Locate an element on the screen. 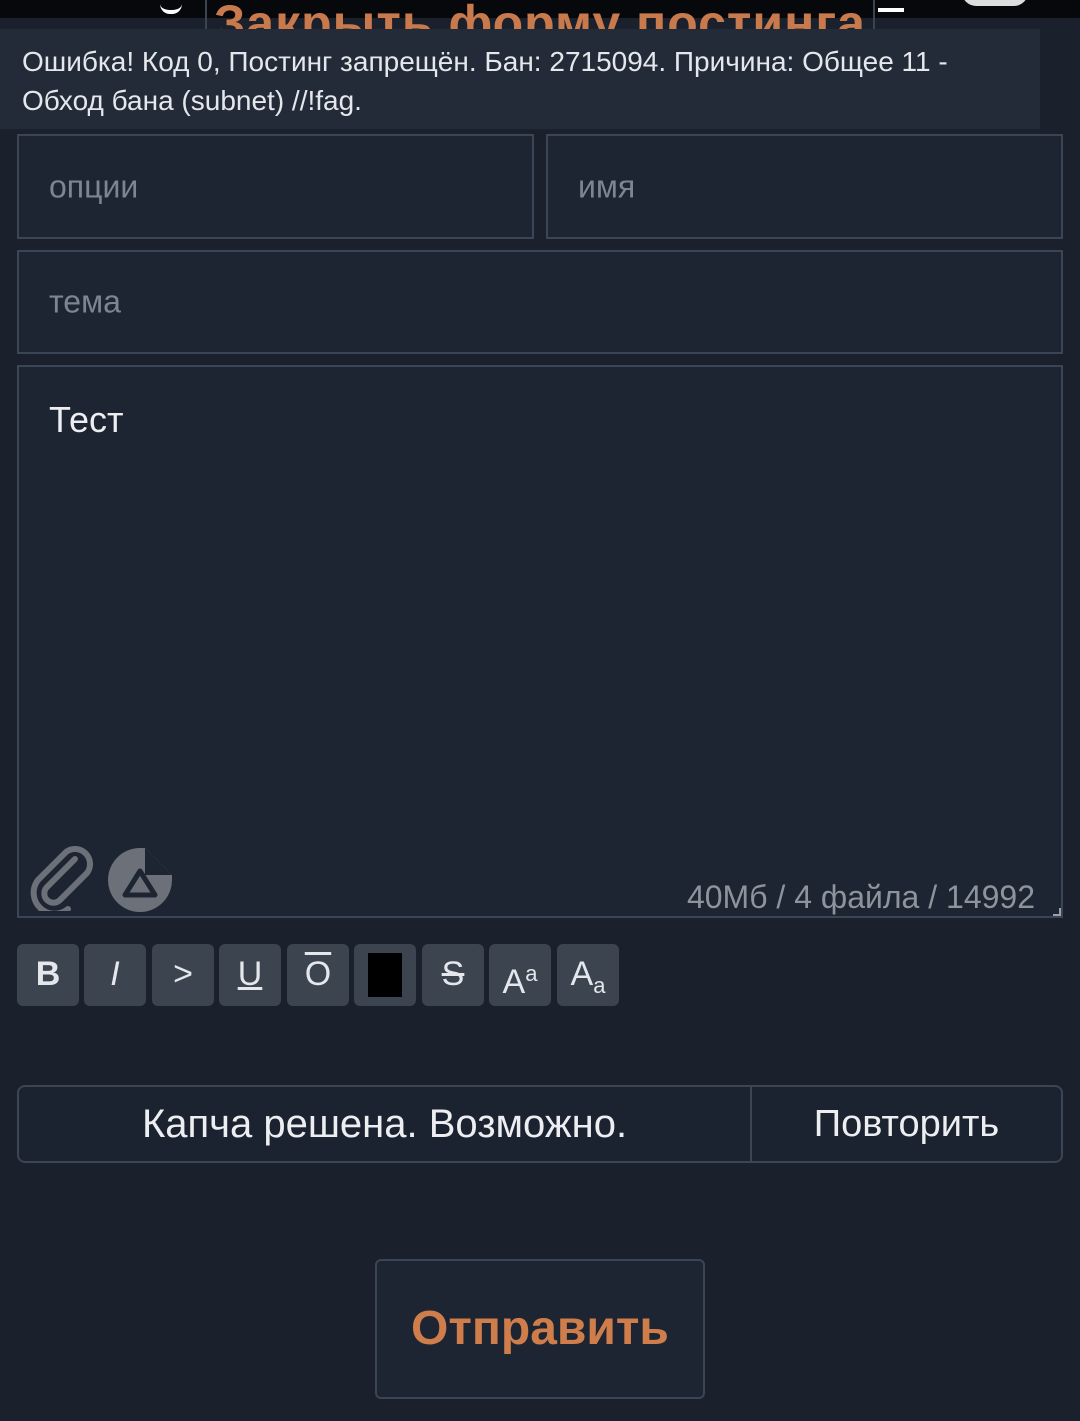  options-field: опции is located at coordinates (275, 186).